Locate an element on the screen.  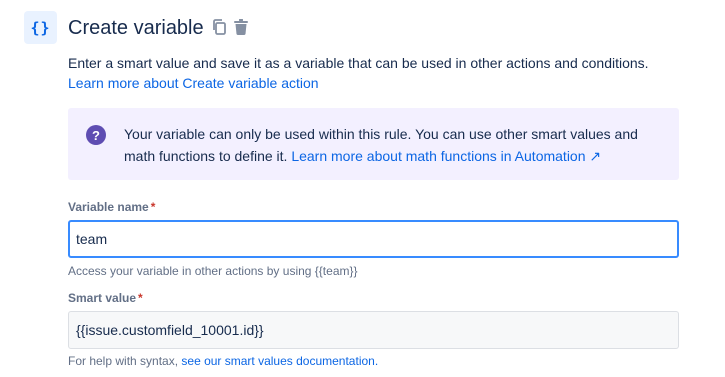
smart-value-label-text: Smart value is located at coordinates (102, 298).